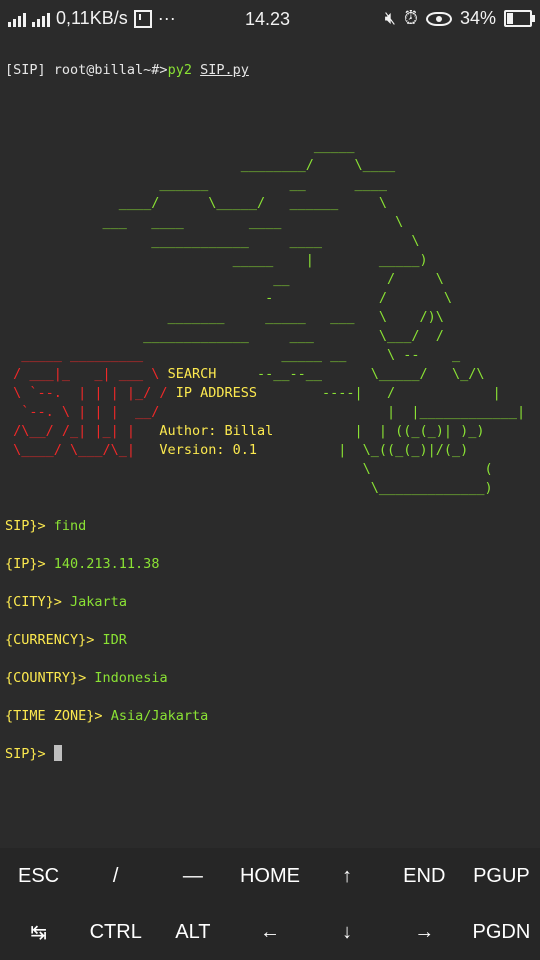 This screenshot has height=960, width=540. I want to click on status-right: 🔇︎ ⏰︎ 34%, so click(459, 18).